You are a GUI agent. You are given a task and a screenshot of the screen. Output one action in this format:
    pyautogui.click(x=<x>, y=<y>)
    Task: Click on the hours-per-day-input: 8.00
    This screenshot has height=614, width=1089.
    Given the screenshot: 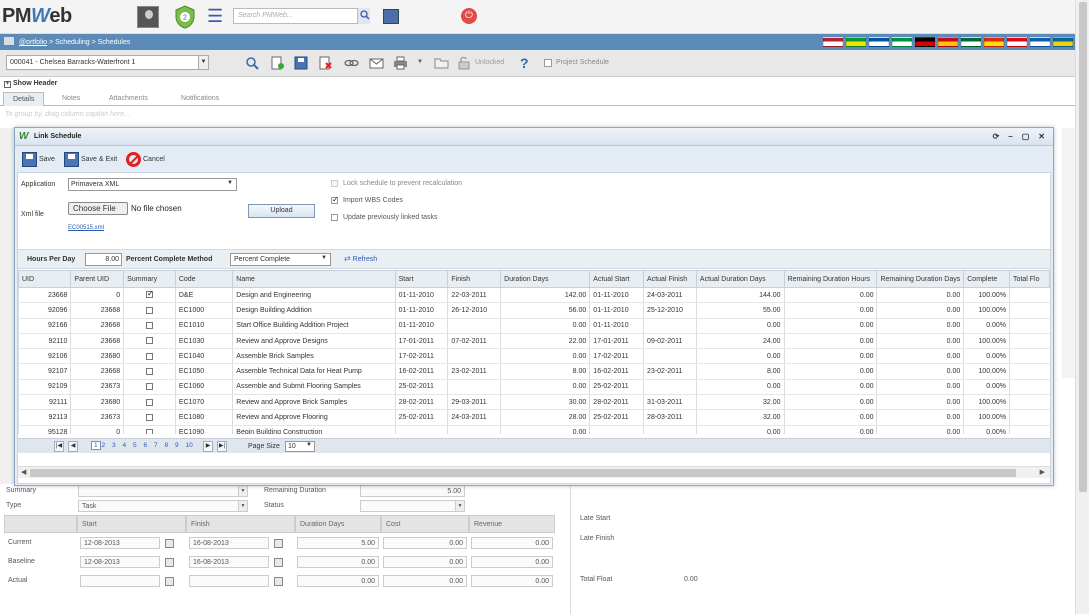 What is the action you would take?
    pyautogui.click(x=103, y=259)
    